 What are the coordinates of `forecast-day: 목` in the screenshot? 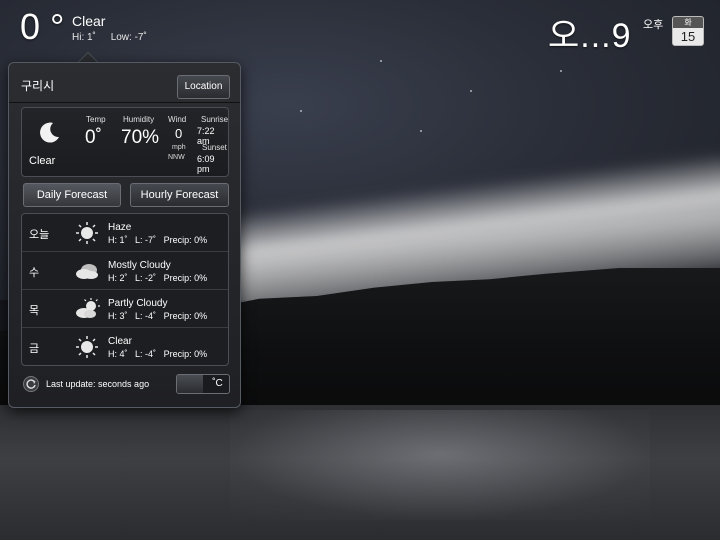 It's located at (34, 310).